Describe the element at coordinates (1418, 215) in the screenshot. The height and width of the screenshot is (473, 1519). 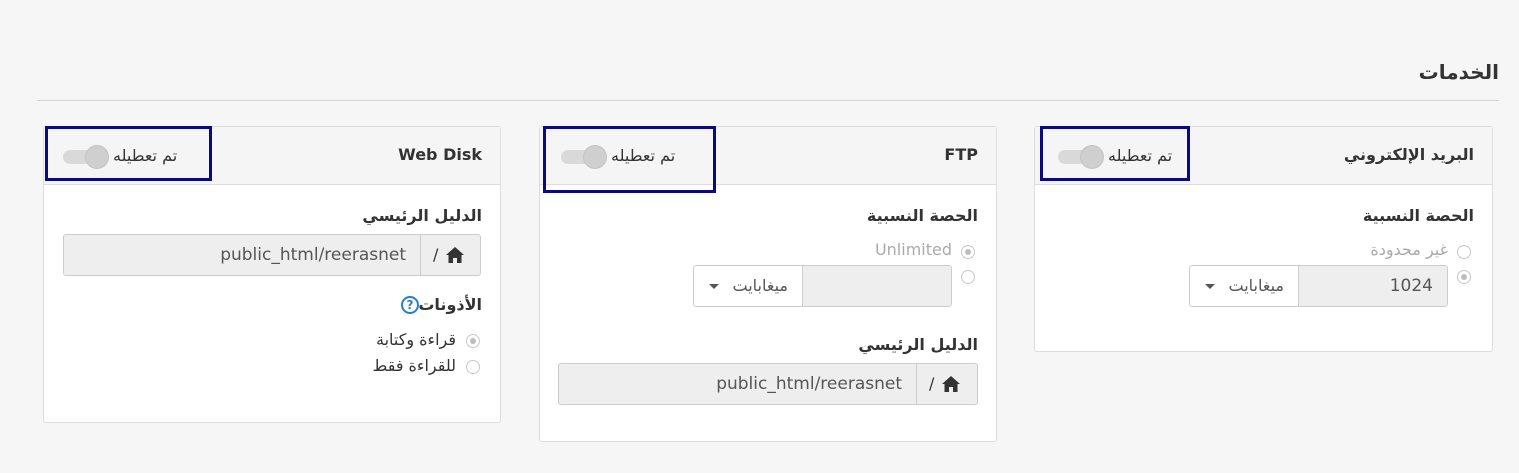
I see `email-quota-label: الحصة النسبية` at that location.